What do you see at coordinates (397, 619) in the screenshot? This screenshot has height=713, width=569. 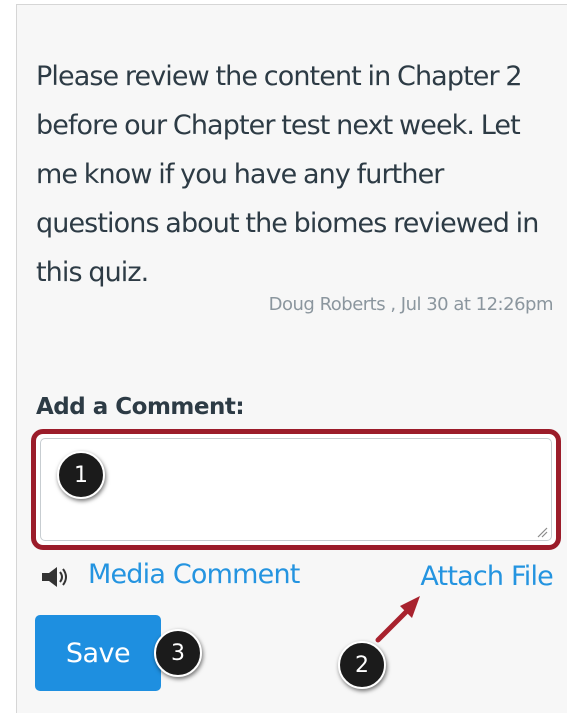 I see `arrow-icon` at bounding box center [397, 619].